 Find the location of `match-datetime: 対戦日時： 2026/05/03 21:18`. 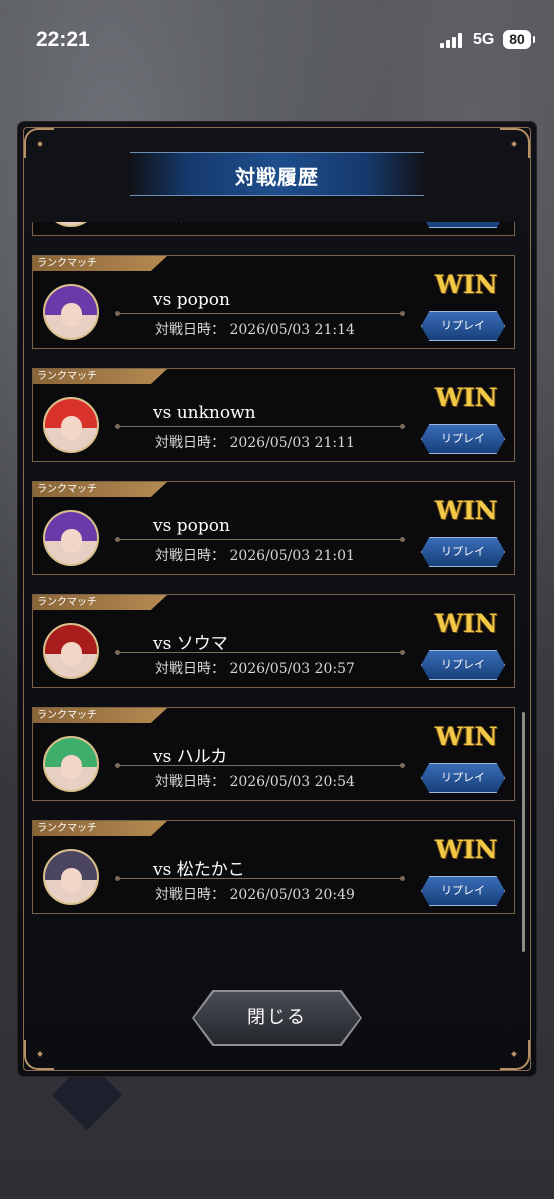

match-datetime: 対戦日時： 2026/05/03 21:18 is located at coordinates (255, 224).